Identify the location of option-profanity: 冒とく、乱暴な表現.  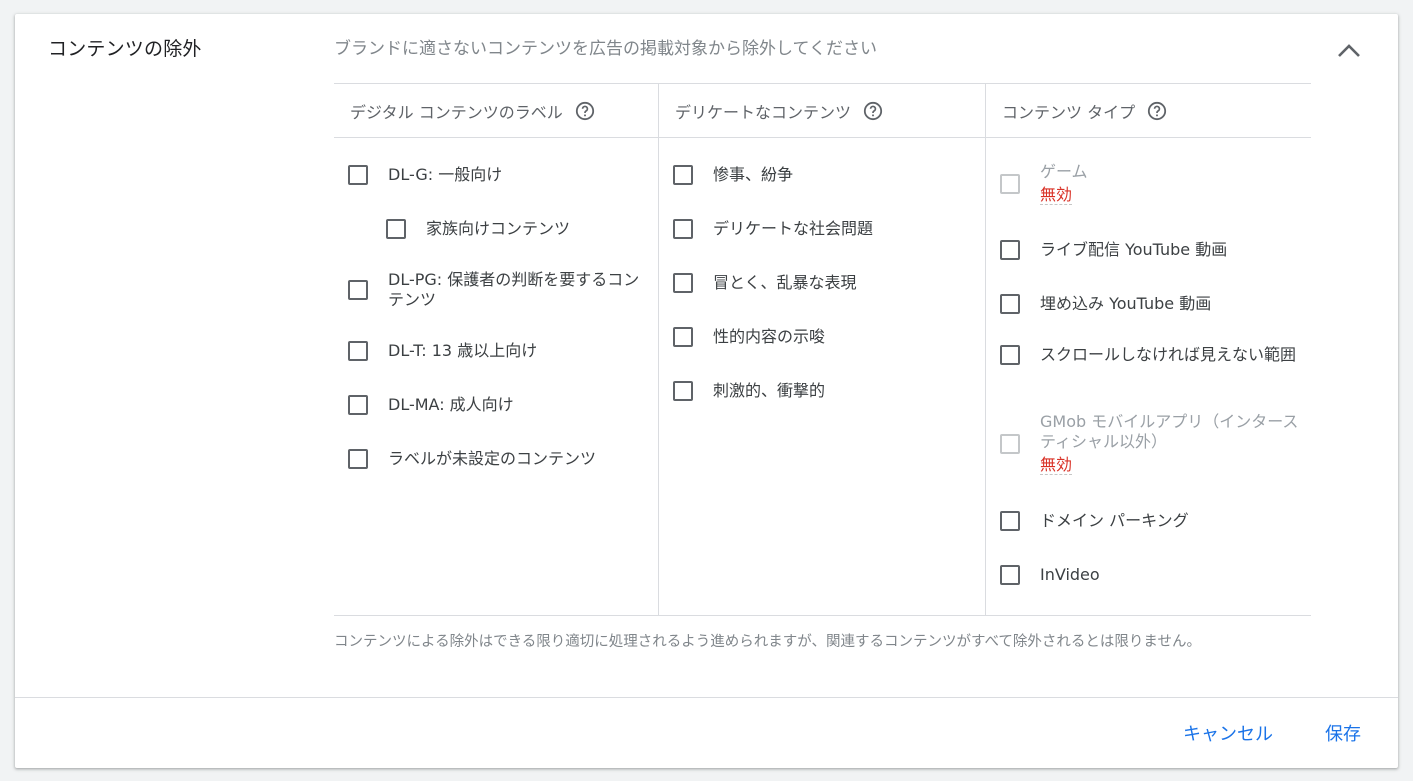
(825, 283).